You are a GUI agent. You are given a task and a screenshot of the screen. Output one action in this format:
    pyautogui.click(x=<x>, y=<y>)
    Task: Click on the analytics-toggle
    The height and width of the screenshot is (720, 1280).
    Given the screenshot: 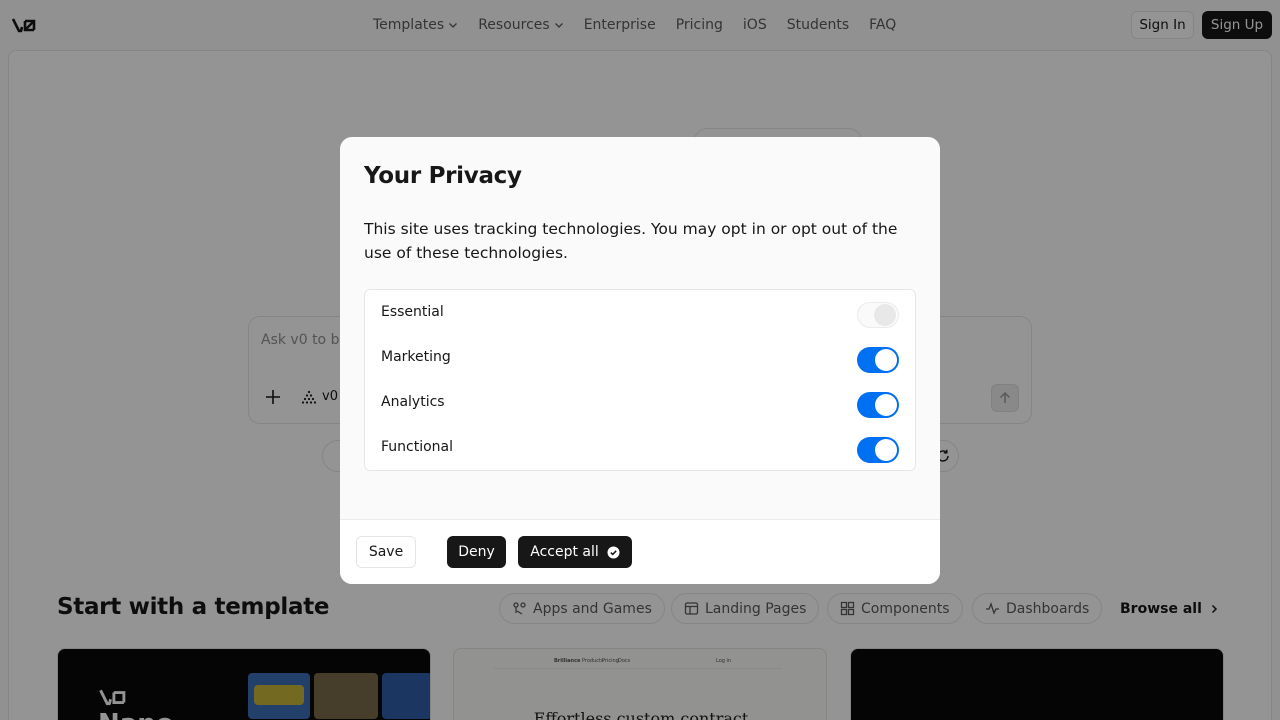 What is the action you would take?
    pyautogui.click(x=878, y=405)
    